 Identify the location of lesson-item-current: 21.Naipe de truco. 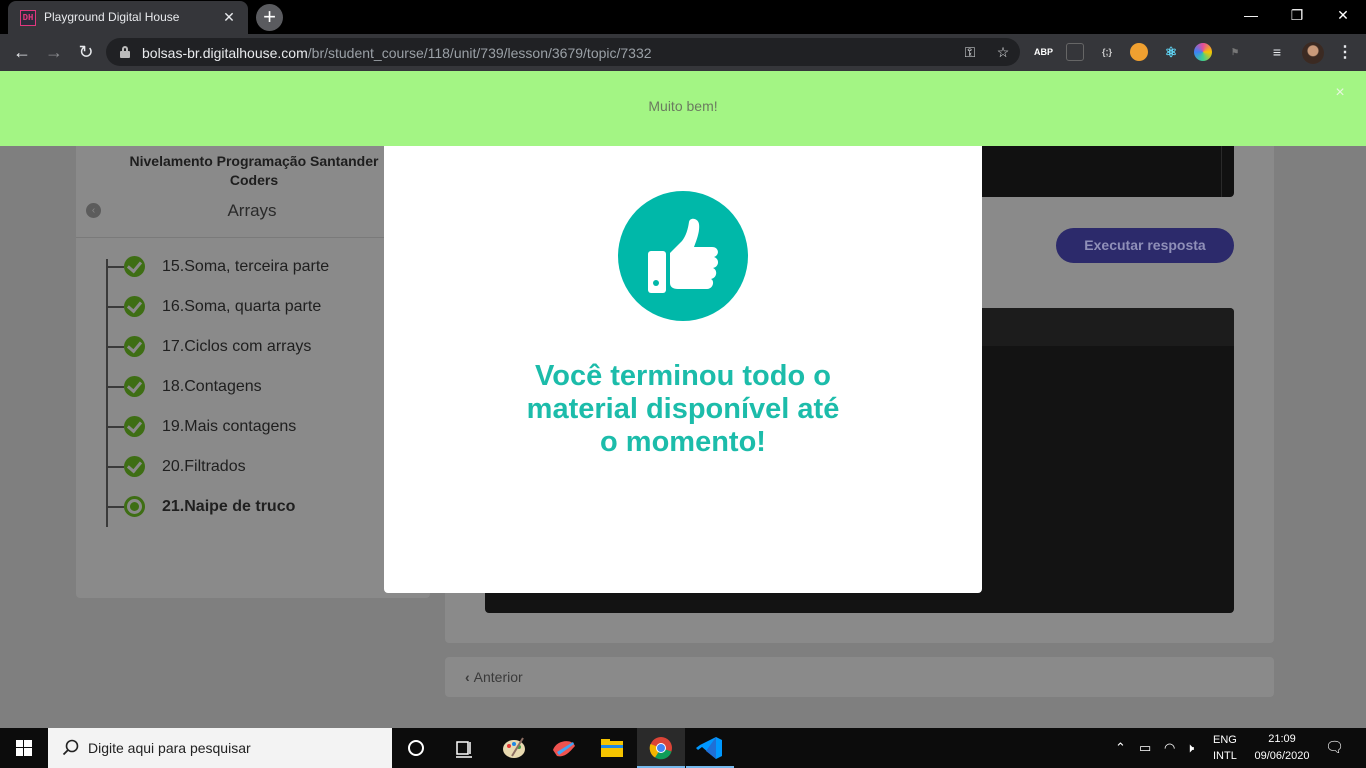
(261, 507).